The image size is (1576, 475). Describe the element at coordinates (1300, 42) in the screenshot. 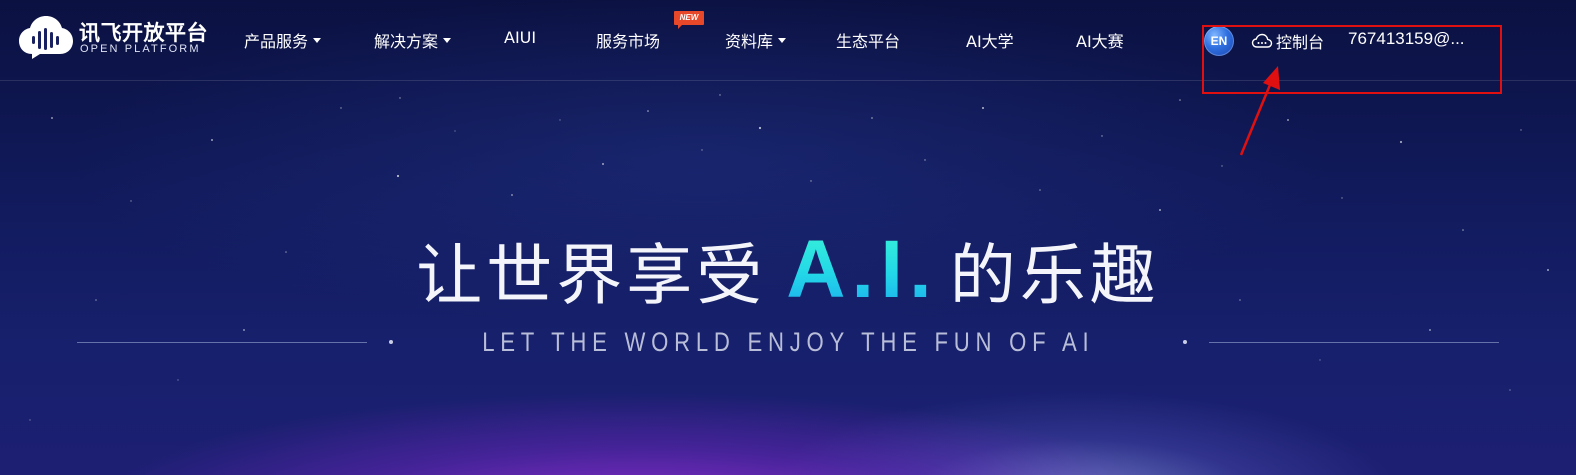

I see `console-label: 控制台` at that location.